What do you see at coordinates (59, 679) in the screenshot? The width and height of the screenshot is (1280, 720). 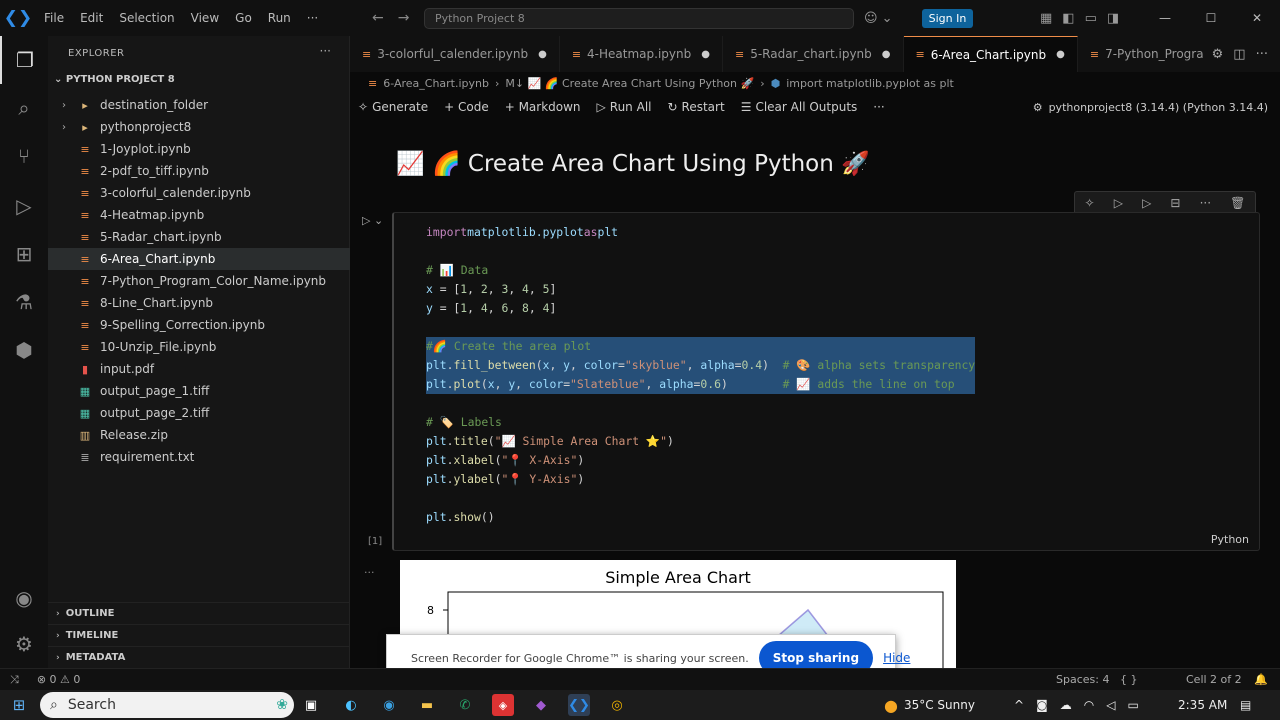 I see `problems-indicator: ⊗ 0 ⚠ 0` at bounding box center [59, 679].